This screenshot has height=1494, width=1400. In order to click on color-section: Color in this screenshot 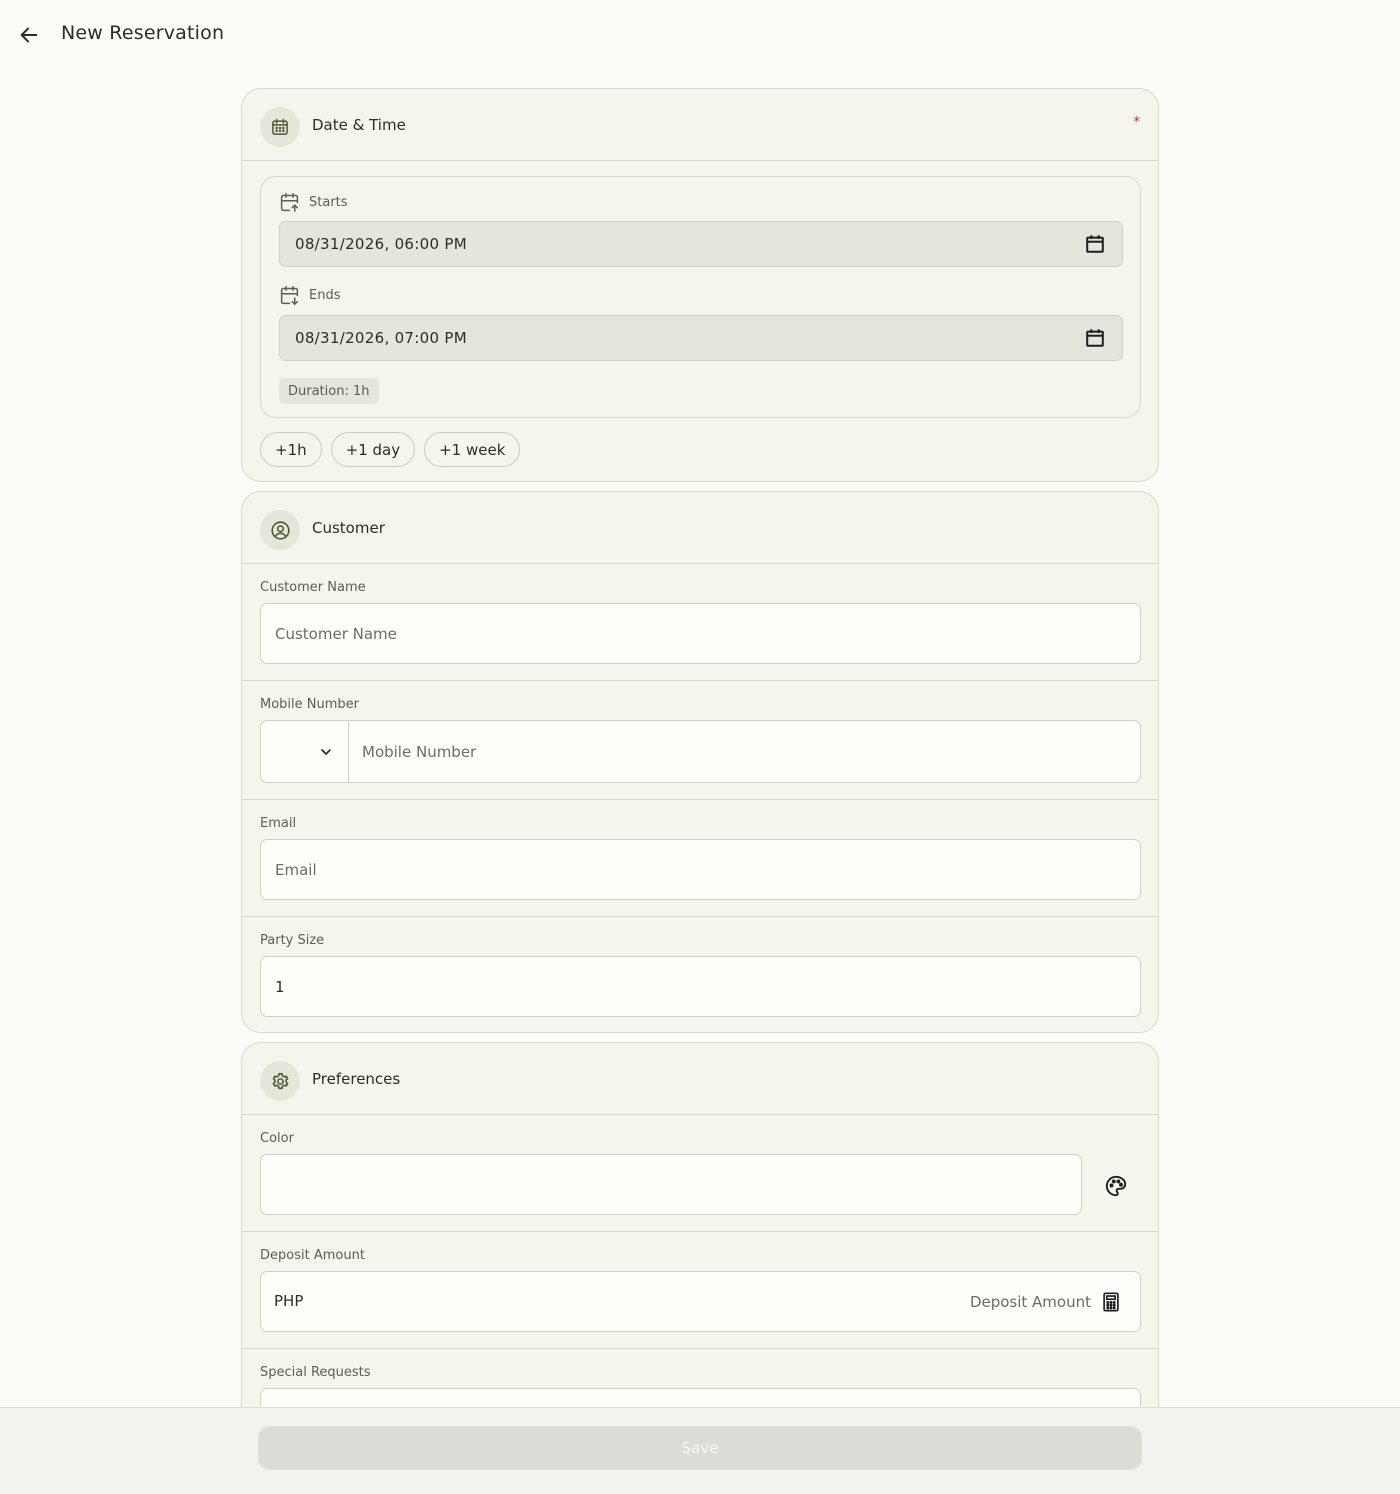, I will do `click(700, 1173)`.